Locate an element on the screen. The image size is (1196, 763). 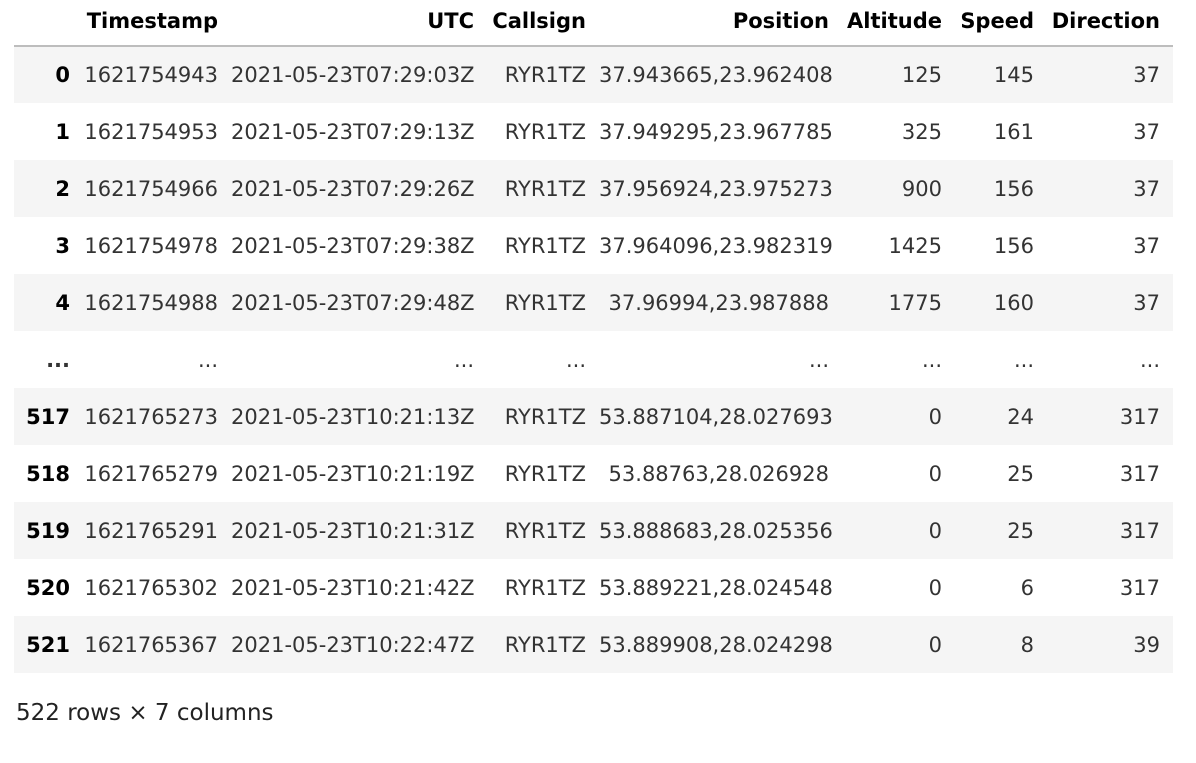
row-index: 4 is located at coordinates (62, 302).